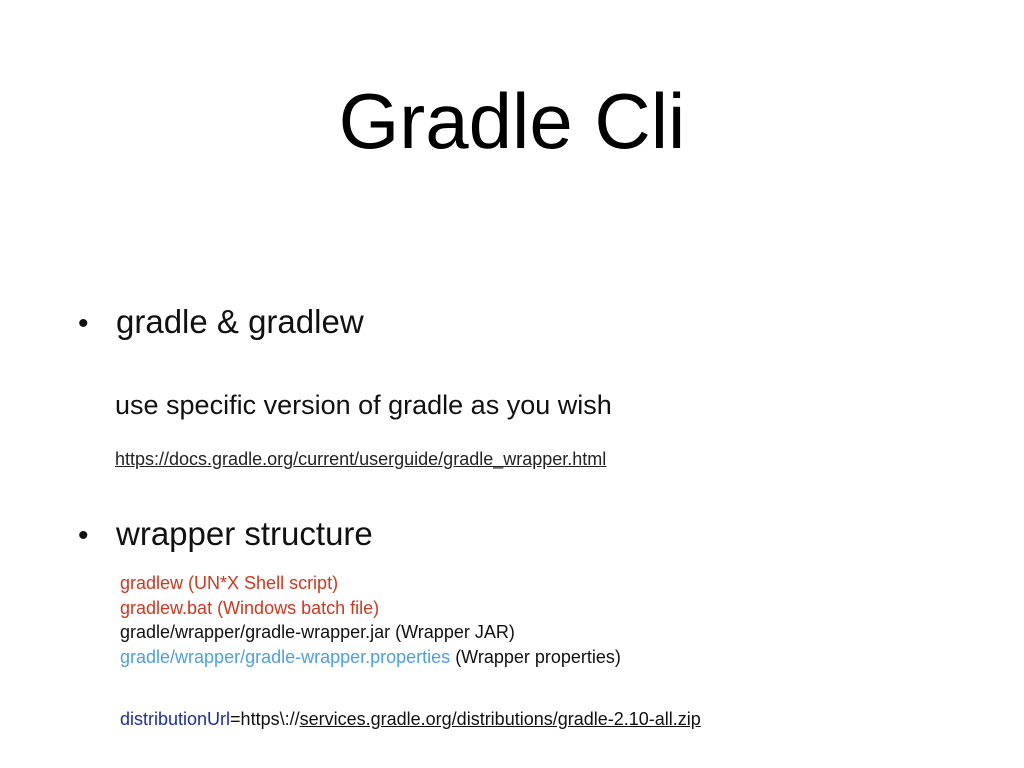  I want to click on bullet-gradle-gradlew: • gradle & gradlew, so click(221, 322).